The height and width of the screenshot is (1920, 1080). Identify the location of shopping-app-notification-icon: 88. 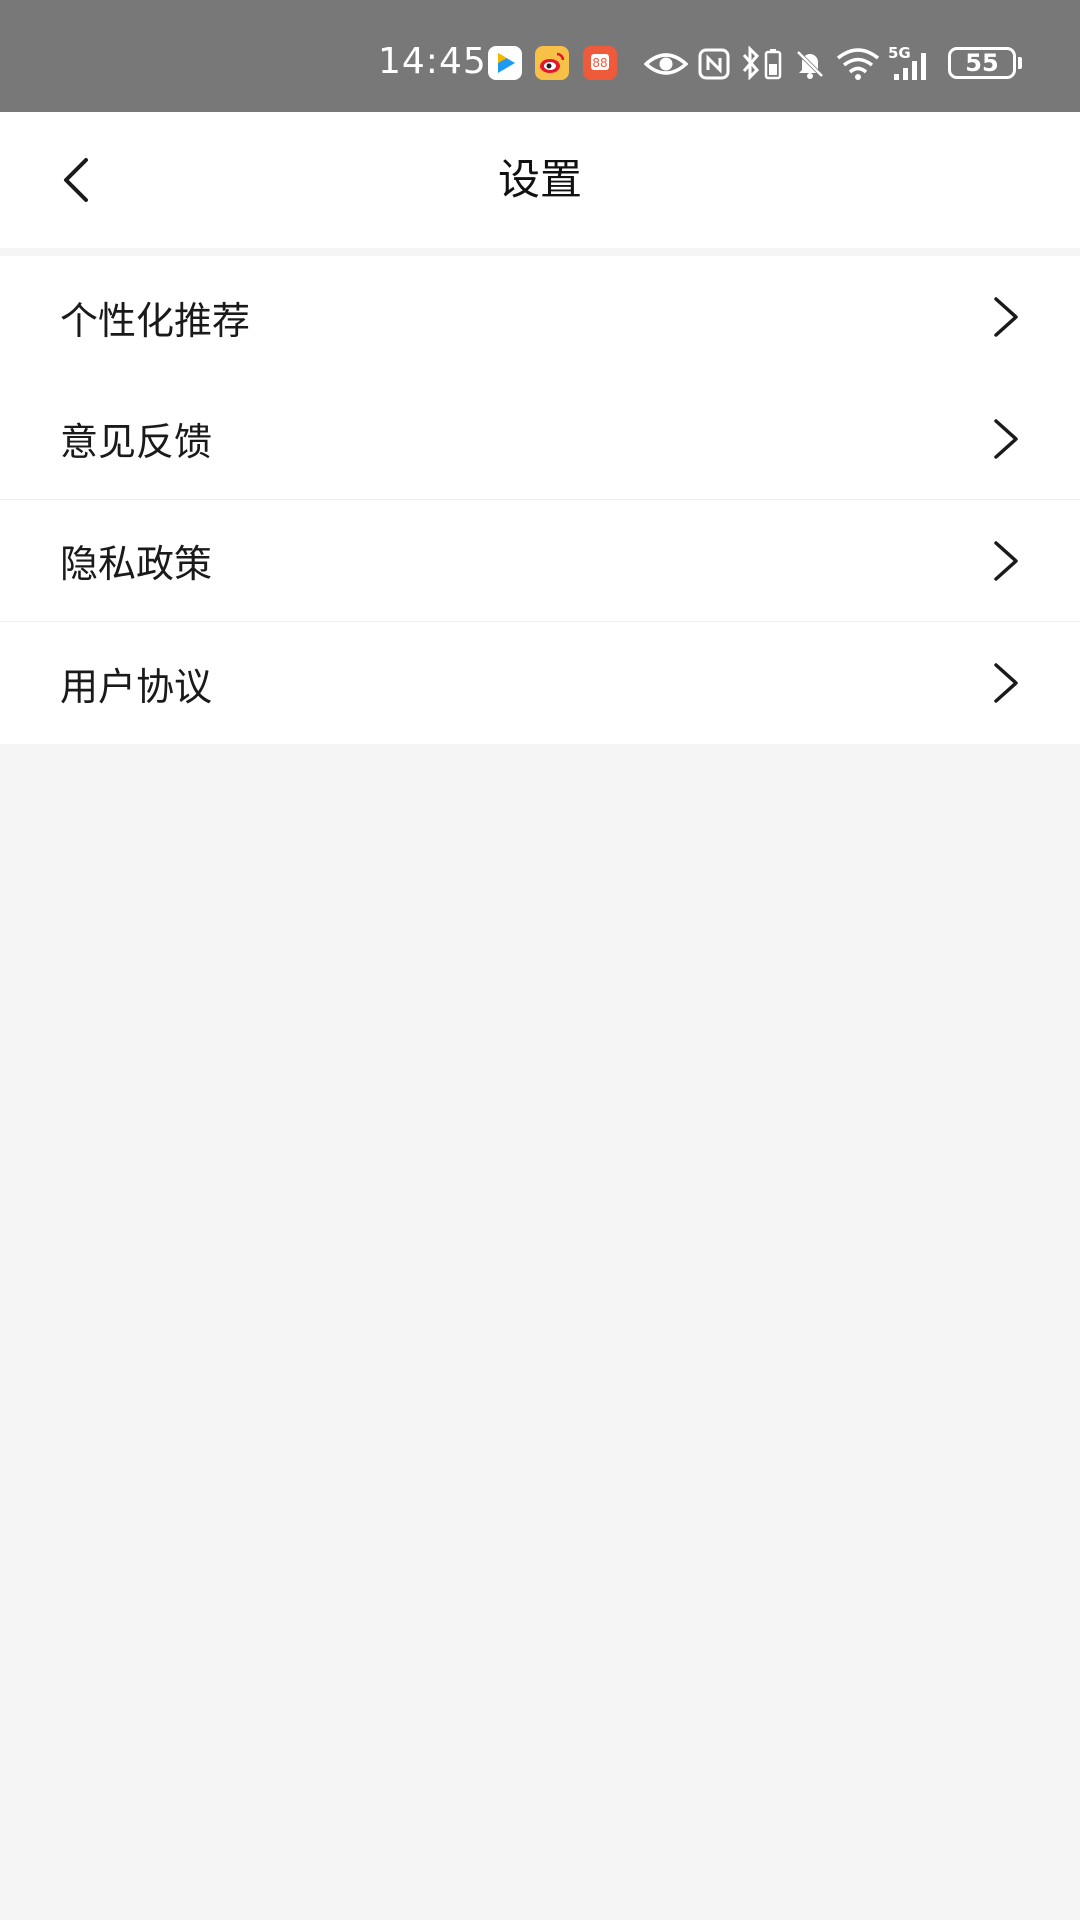
(600, 63).